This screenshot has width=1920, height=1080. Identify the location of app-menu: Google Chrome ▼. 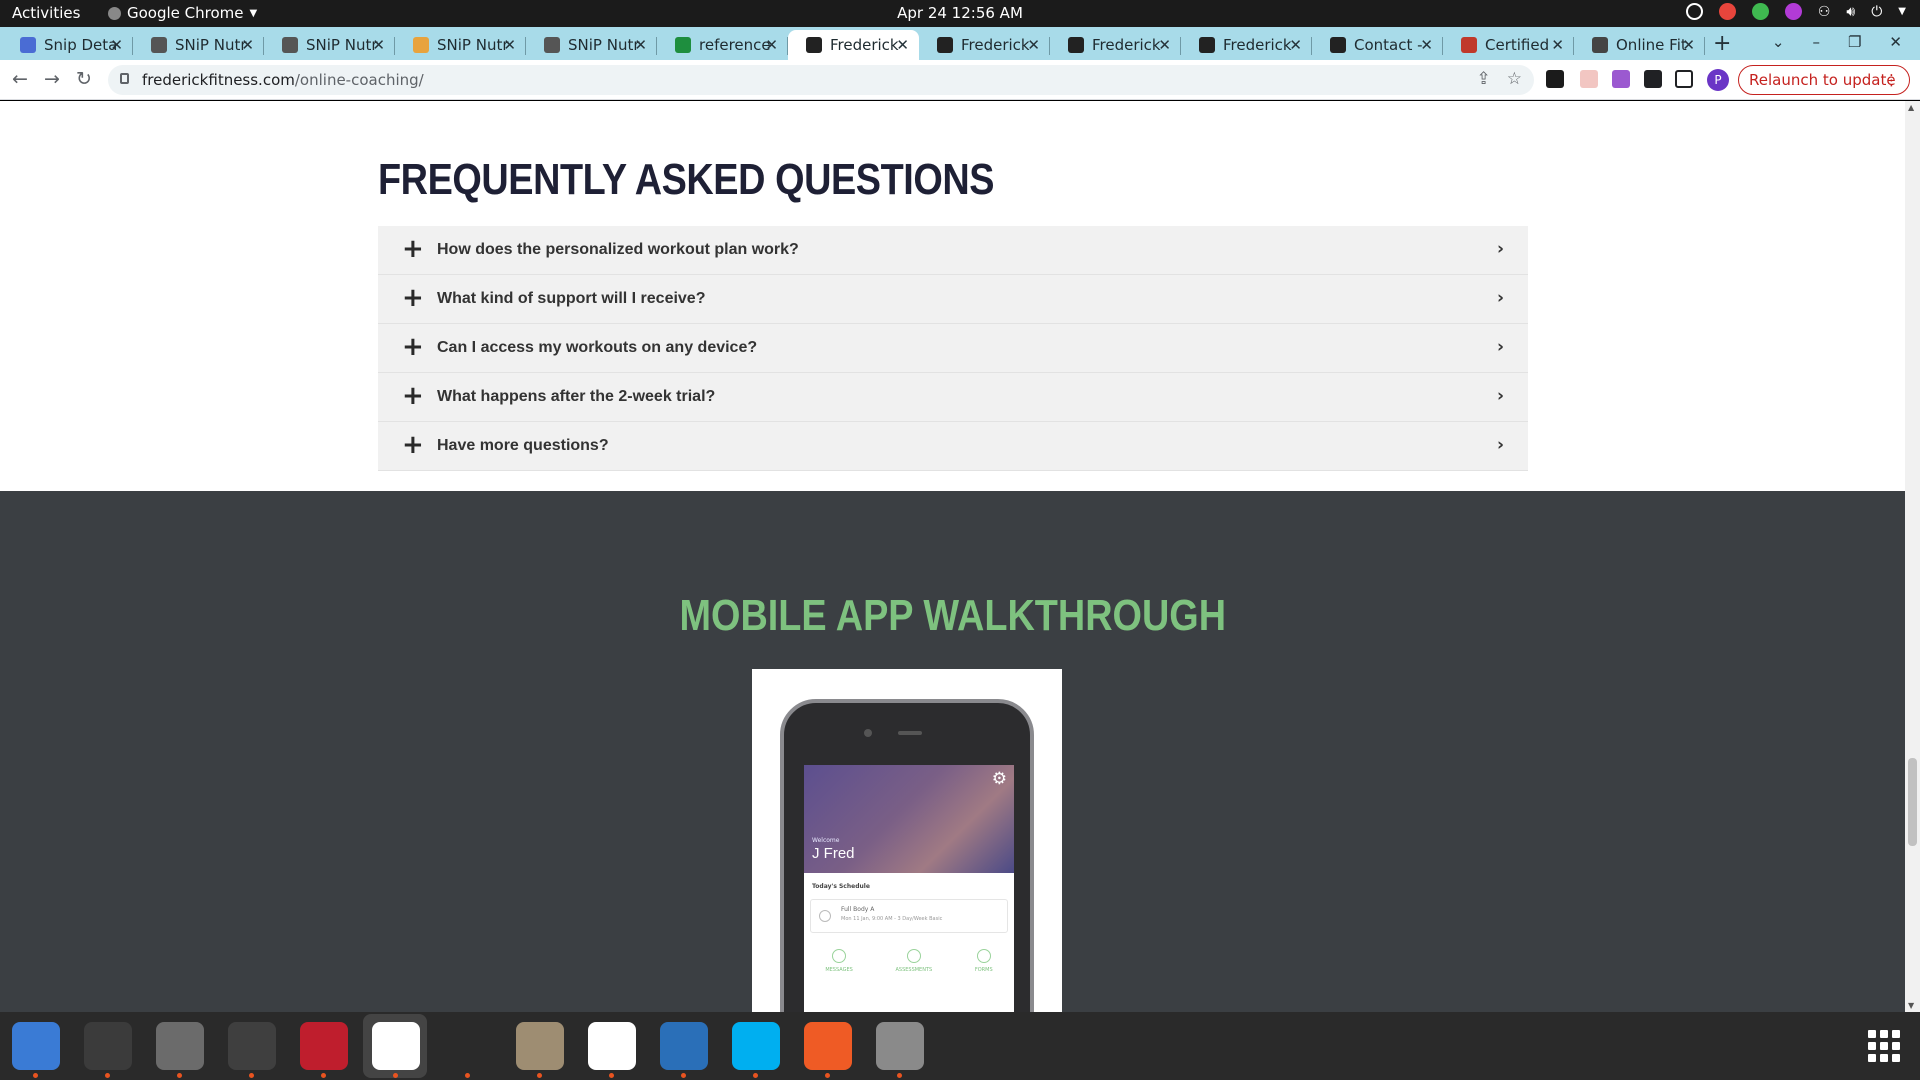
(182, 13).